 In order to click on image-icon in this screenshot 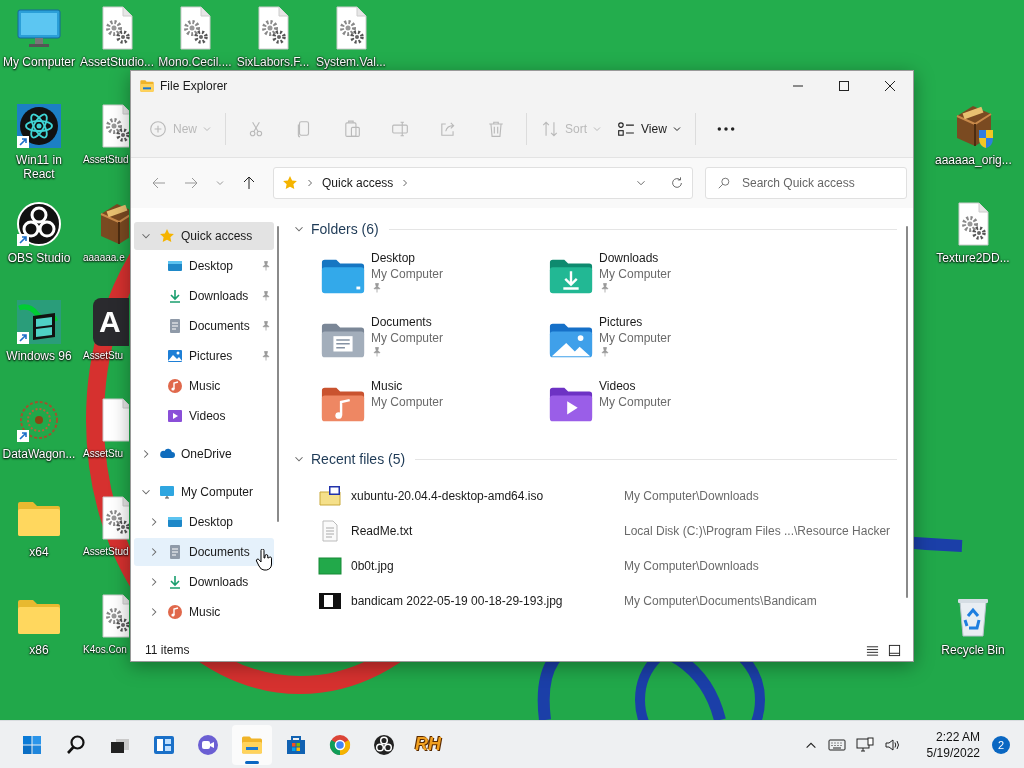, I will do `click(175, 356)`.